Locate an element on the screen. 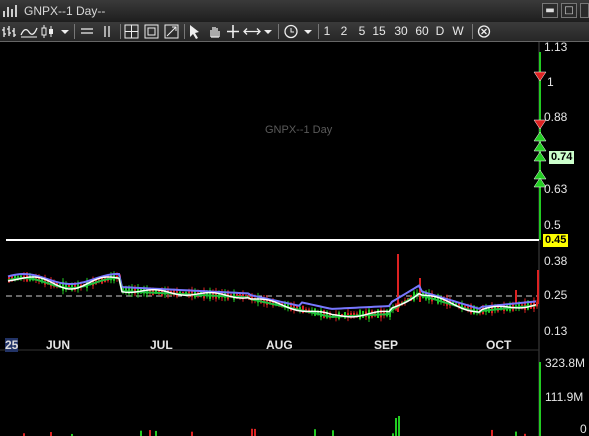  interval-5: 5 is located at coordinates (362, 31).